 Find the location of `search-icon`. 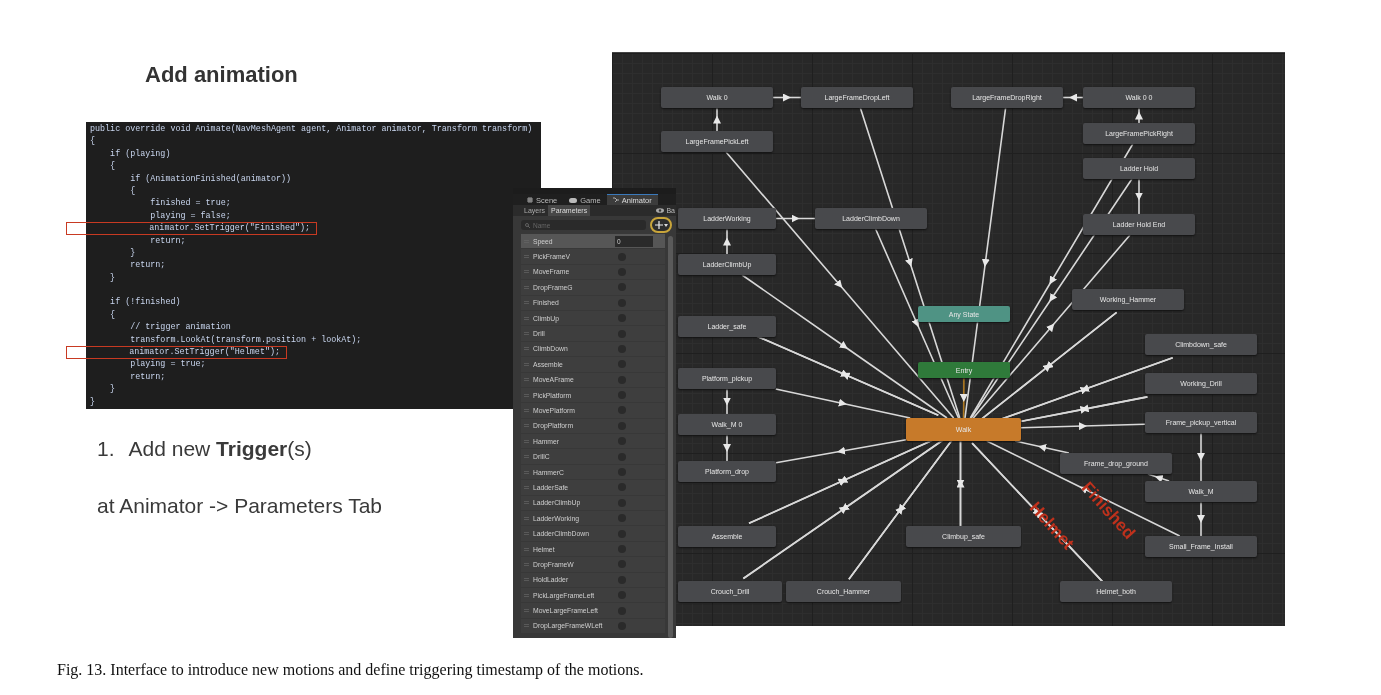

search-icon is located at coordinates (527, 225).